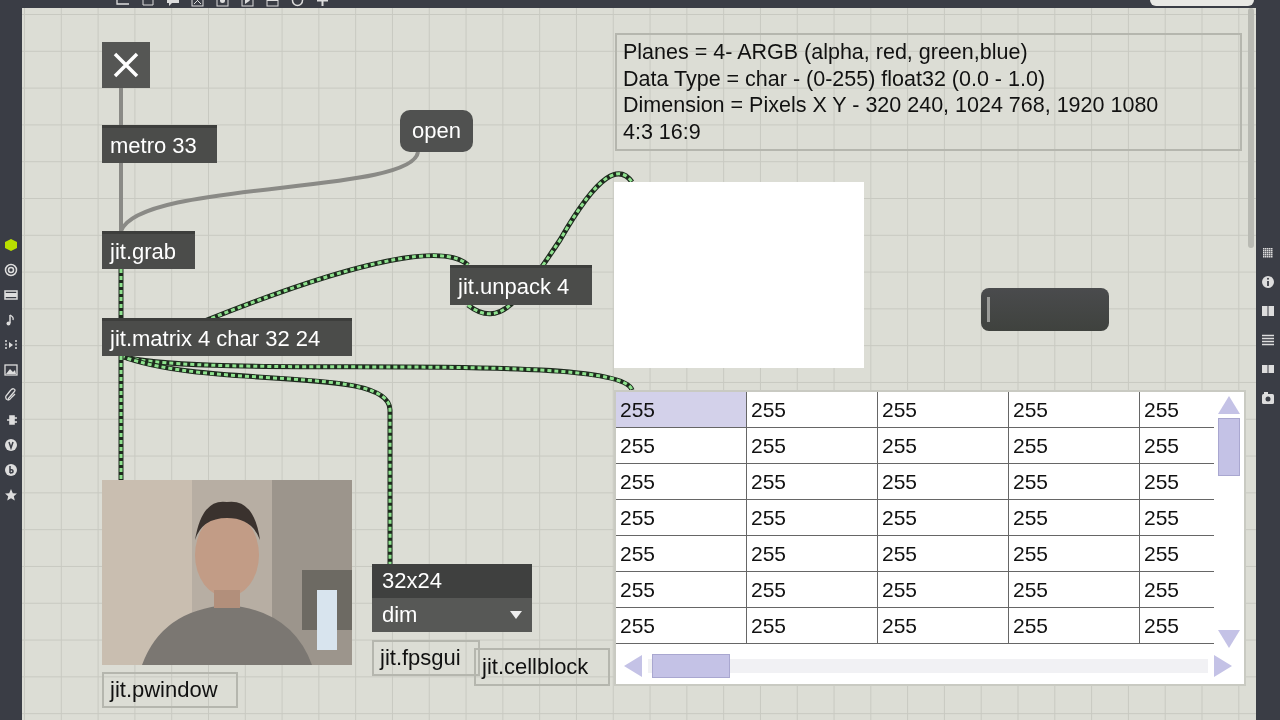  Describe the element at coordinates (121, 106) in the screenshot. I see `patch-cord` at that location.